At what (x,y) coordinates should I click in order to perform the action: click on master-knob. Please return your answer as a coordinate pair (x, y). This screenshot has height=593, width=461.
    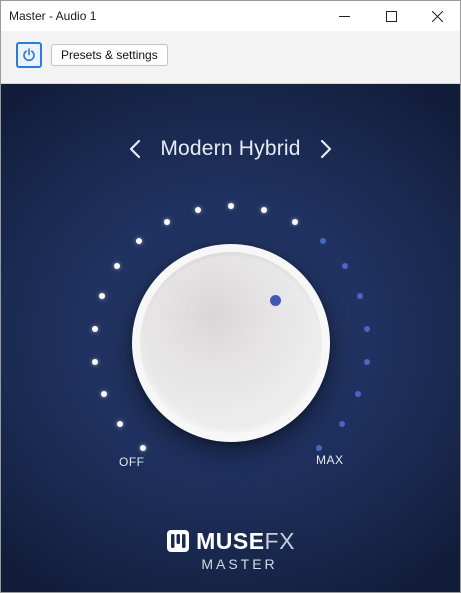
    Looking at the image, I should click on (231, 343).